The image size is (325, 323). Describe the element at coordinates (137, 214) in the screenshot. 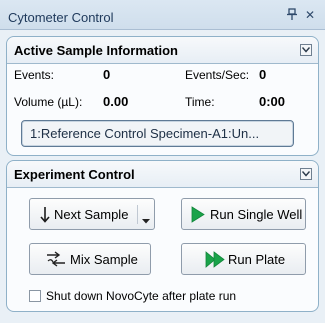

I see `split-divider` at that location.